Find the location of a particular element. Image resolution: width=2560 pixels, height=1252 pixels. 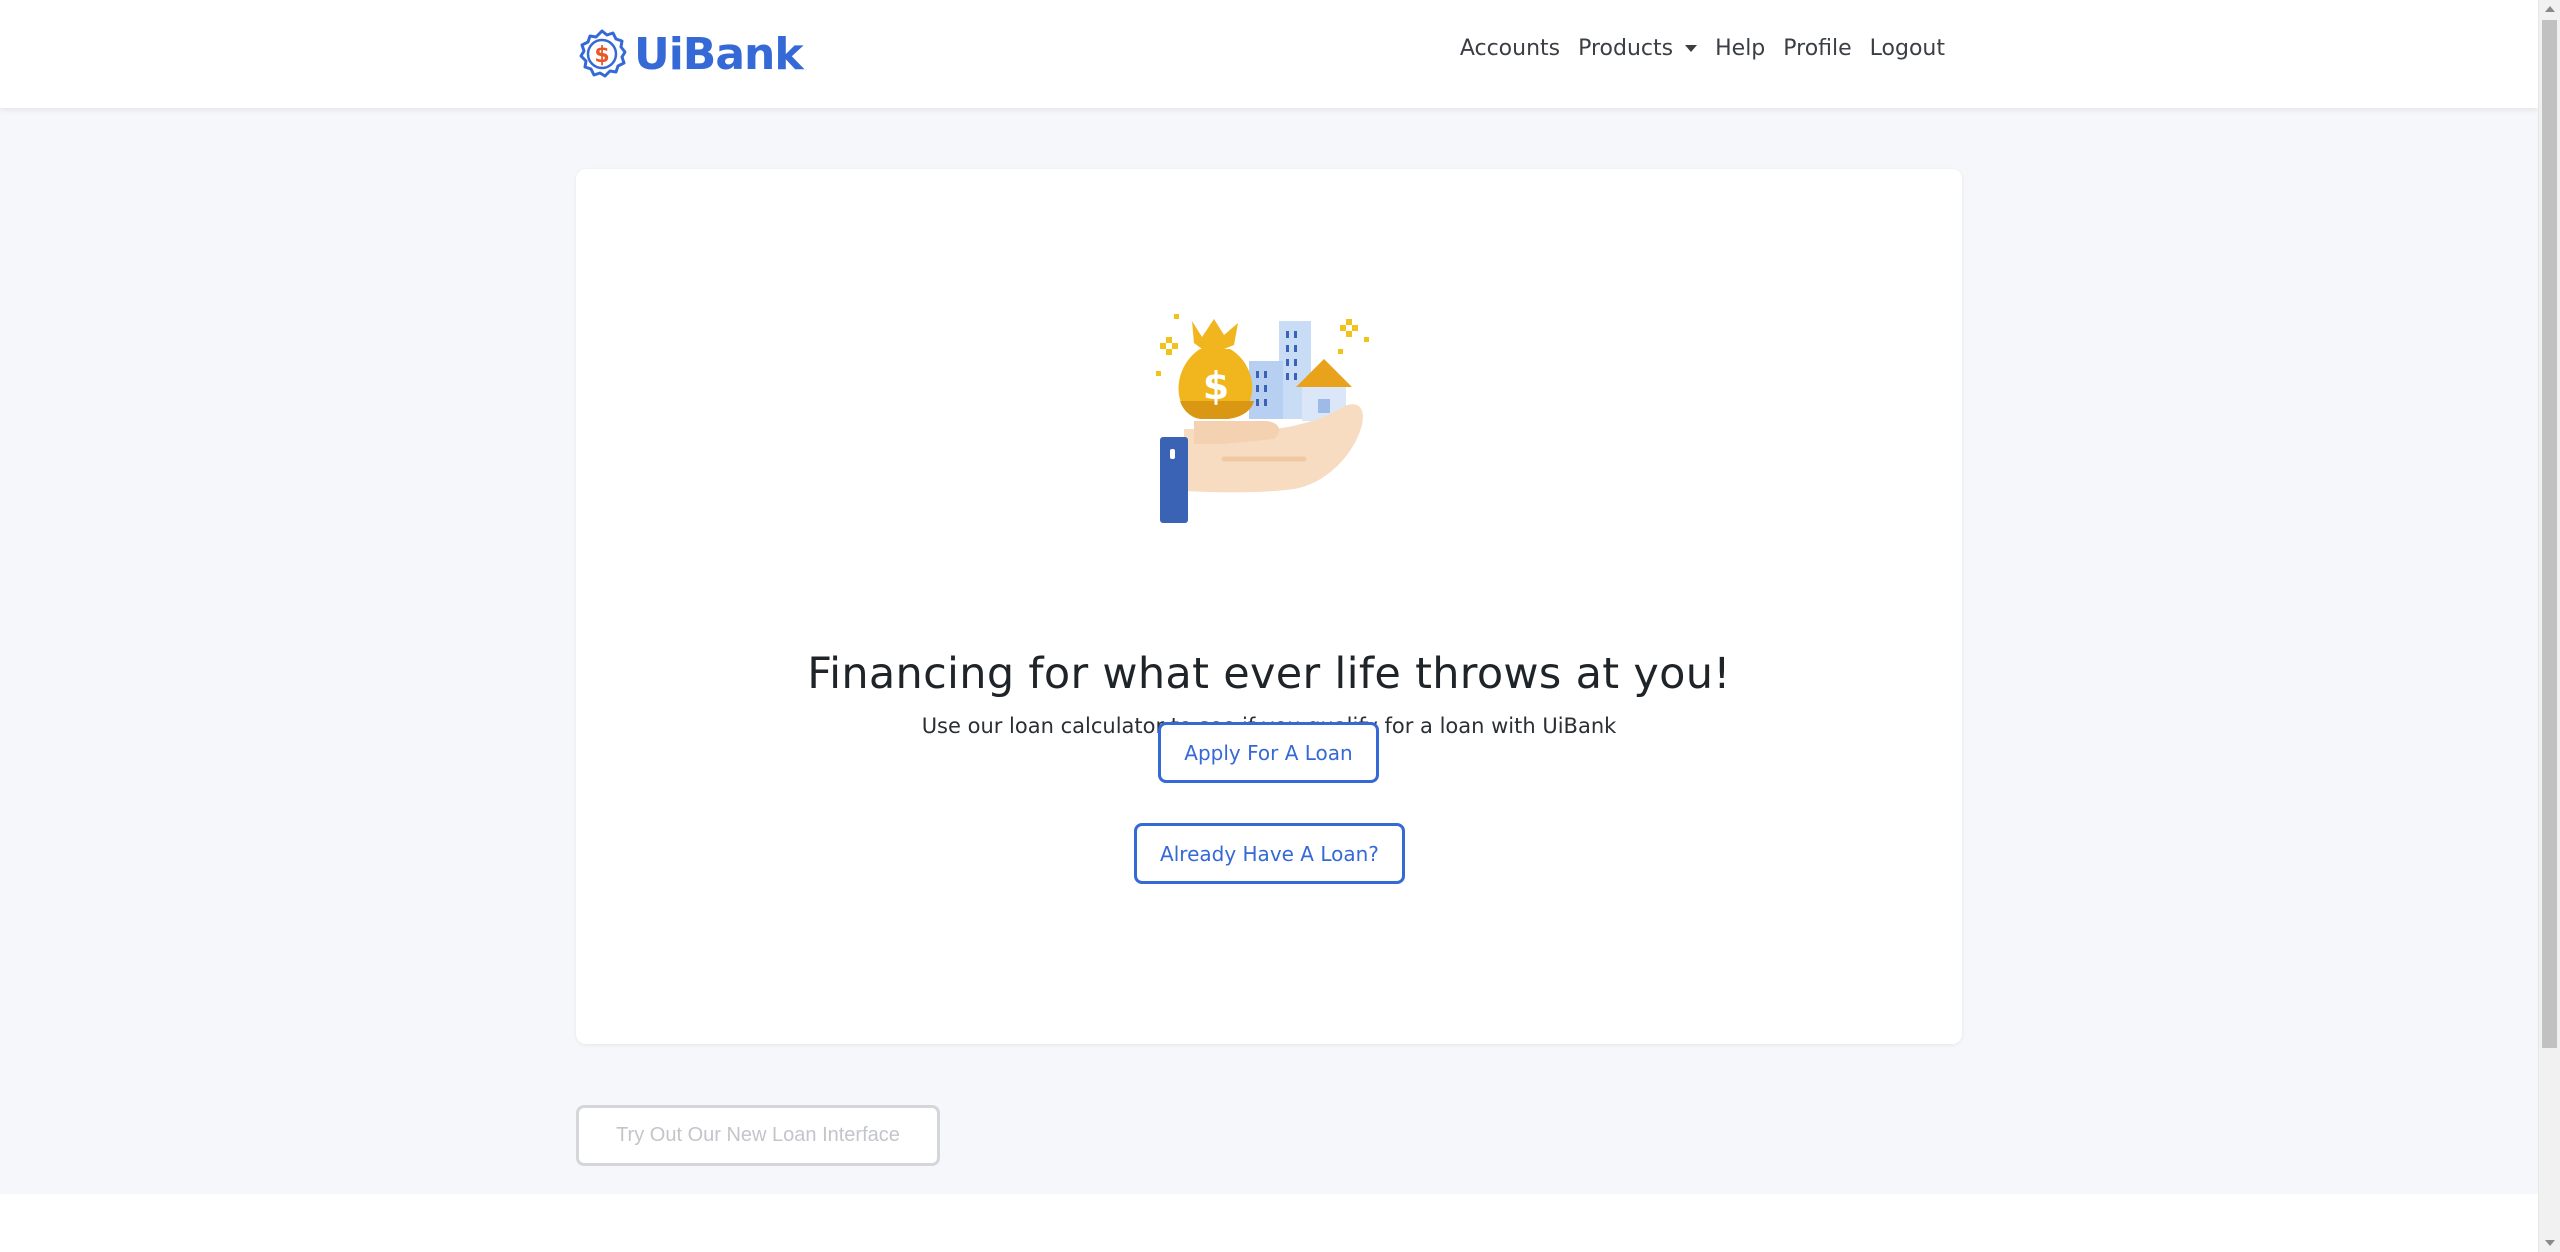

apply-for-loan-button: Apply For A Loan is located at coordinates (1268, 752).